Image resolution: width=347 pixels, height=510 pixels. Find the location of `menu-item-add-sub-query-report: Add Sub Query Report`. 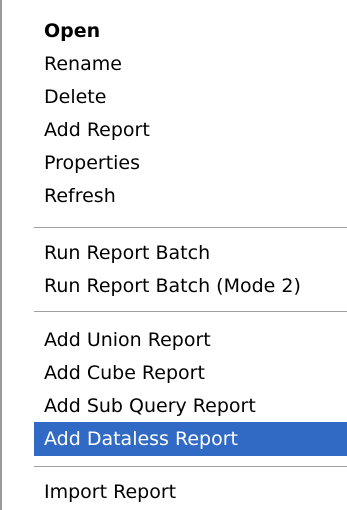

menu-item-add-sub-query-report: Add Sub Query Report is located at coordinates (190, 406).